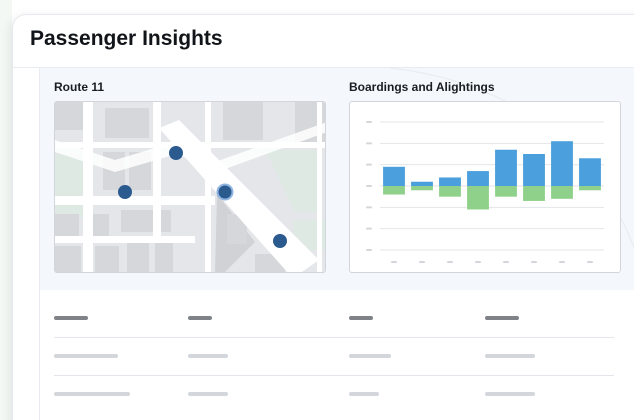  I want to click on chart-svg, so click(485, 192).